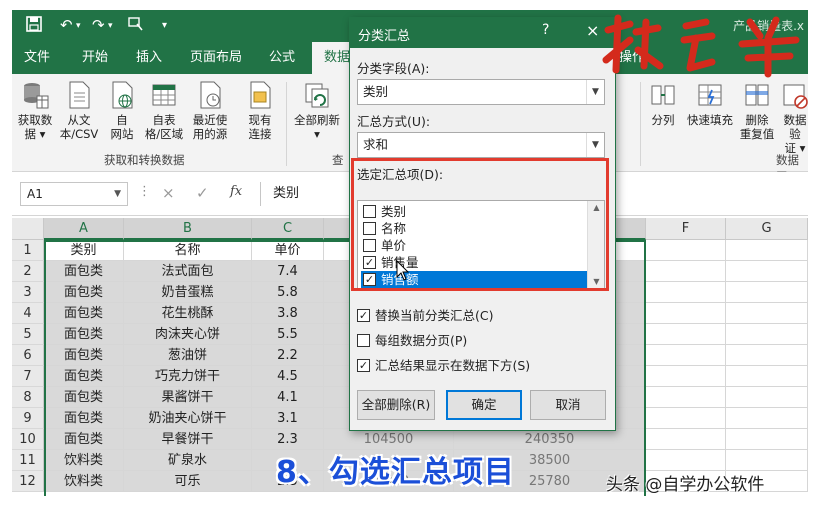  What do you see at coordinates (84, 481) in the screenshot?
I see `cell-a12: 饮料类` at bounding box center [84, 481].